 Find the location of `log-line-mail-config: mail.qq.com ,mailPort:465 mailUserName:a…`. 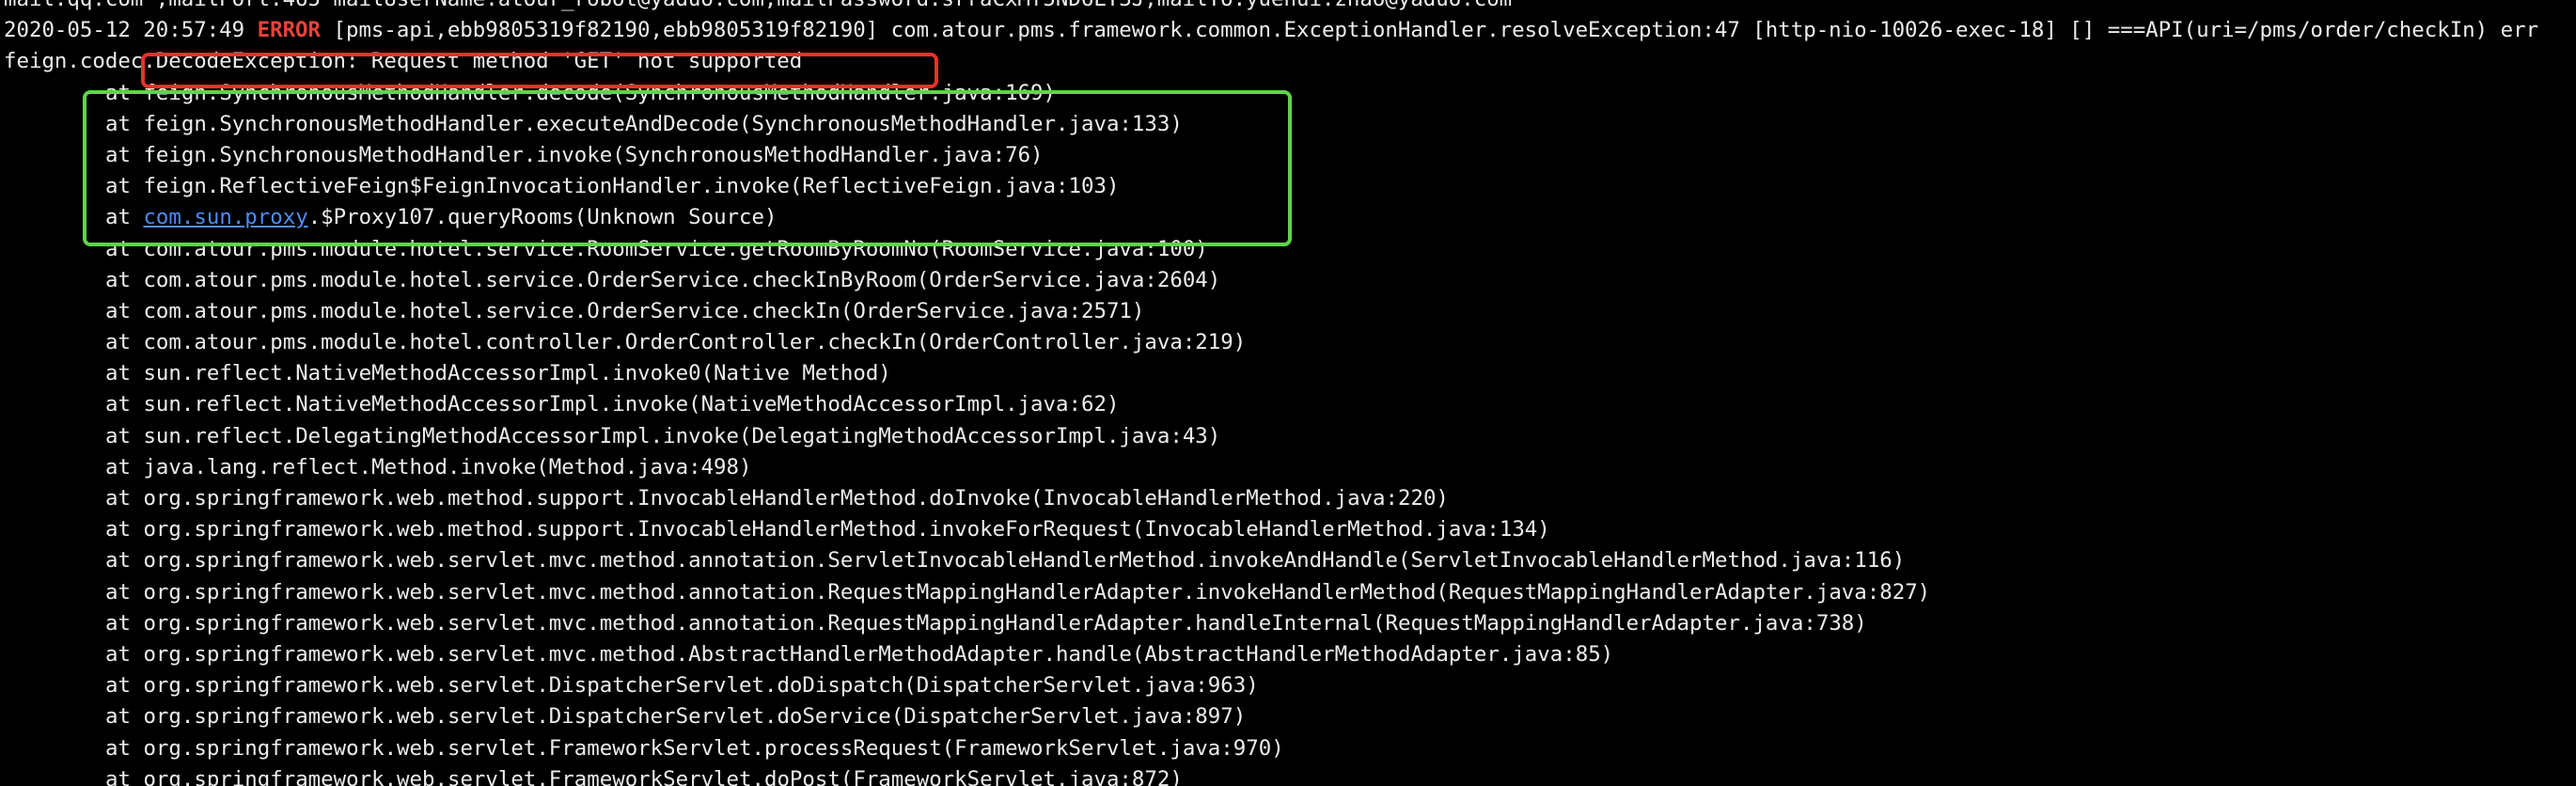

log-line-mail-config: mail.qq.com ,mailPort:465 mailUserName:a… is located at coordinates (1271, 7).